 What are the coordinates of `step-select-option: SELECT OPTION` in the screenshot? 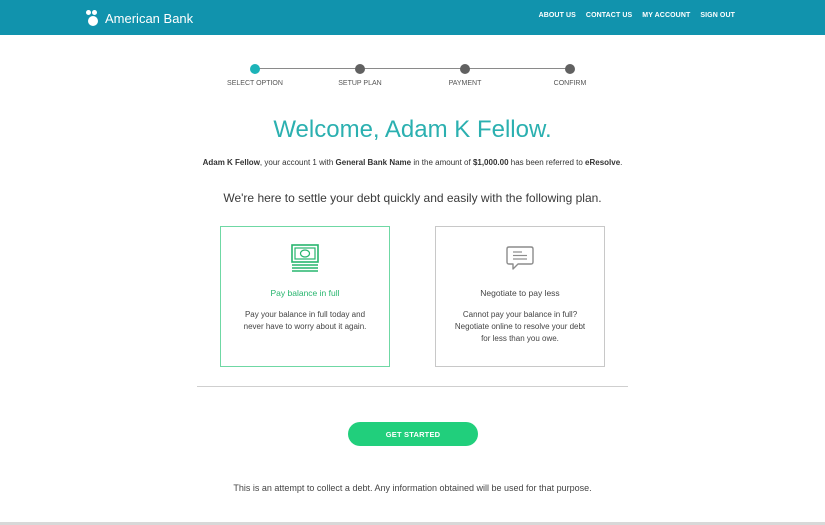 It's located at (255, 74).